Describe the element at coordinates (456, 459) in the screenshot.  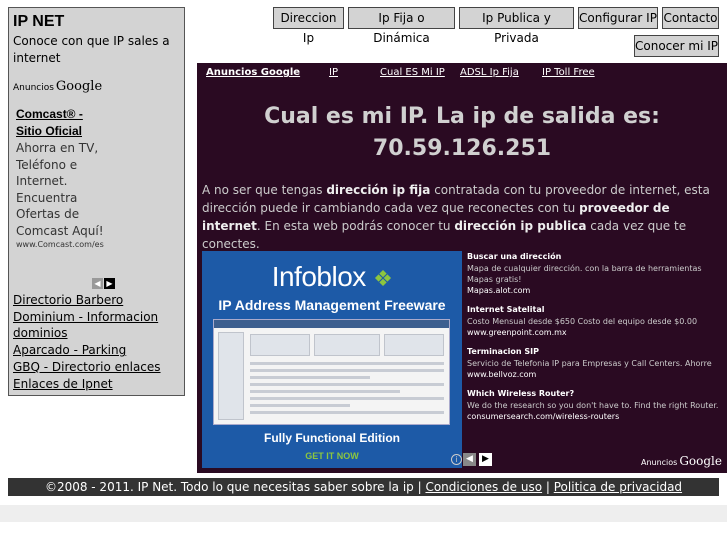
I see `info-icon: i` at that location.